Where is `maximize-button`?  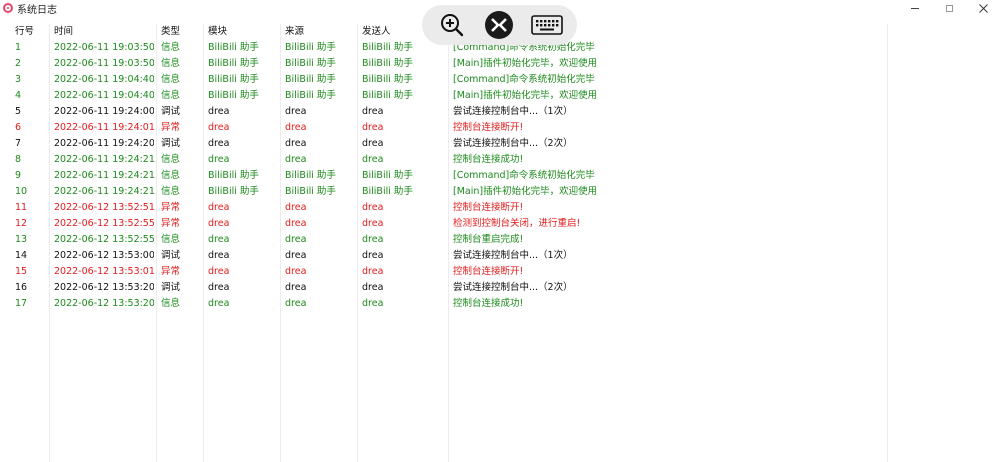
maximize-button is located at coordinates (949, 8).